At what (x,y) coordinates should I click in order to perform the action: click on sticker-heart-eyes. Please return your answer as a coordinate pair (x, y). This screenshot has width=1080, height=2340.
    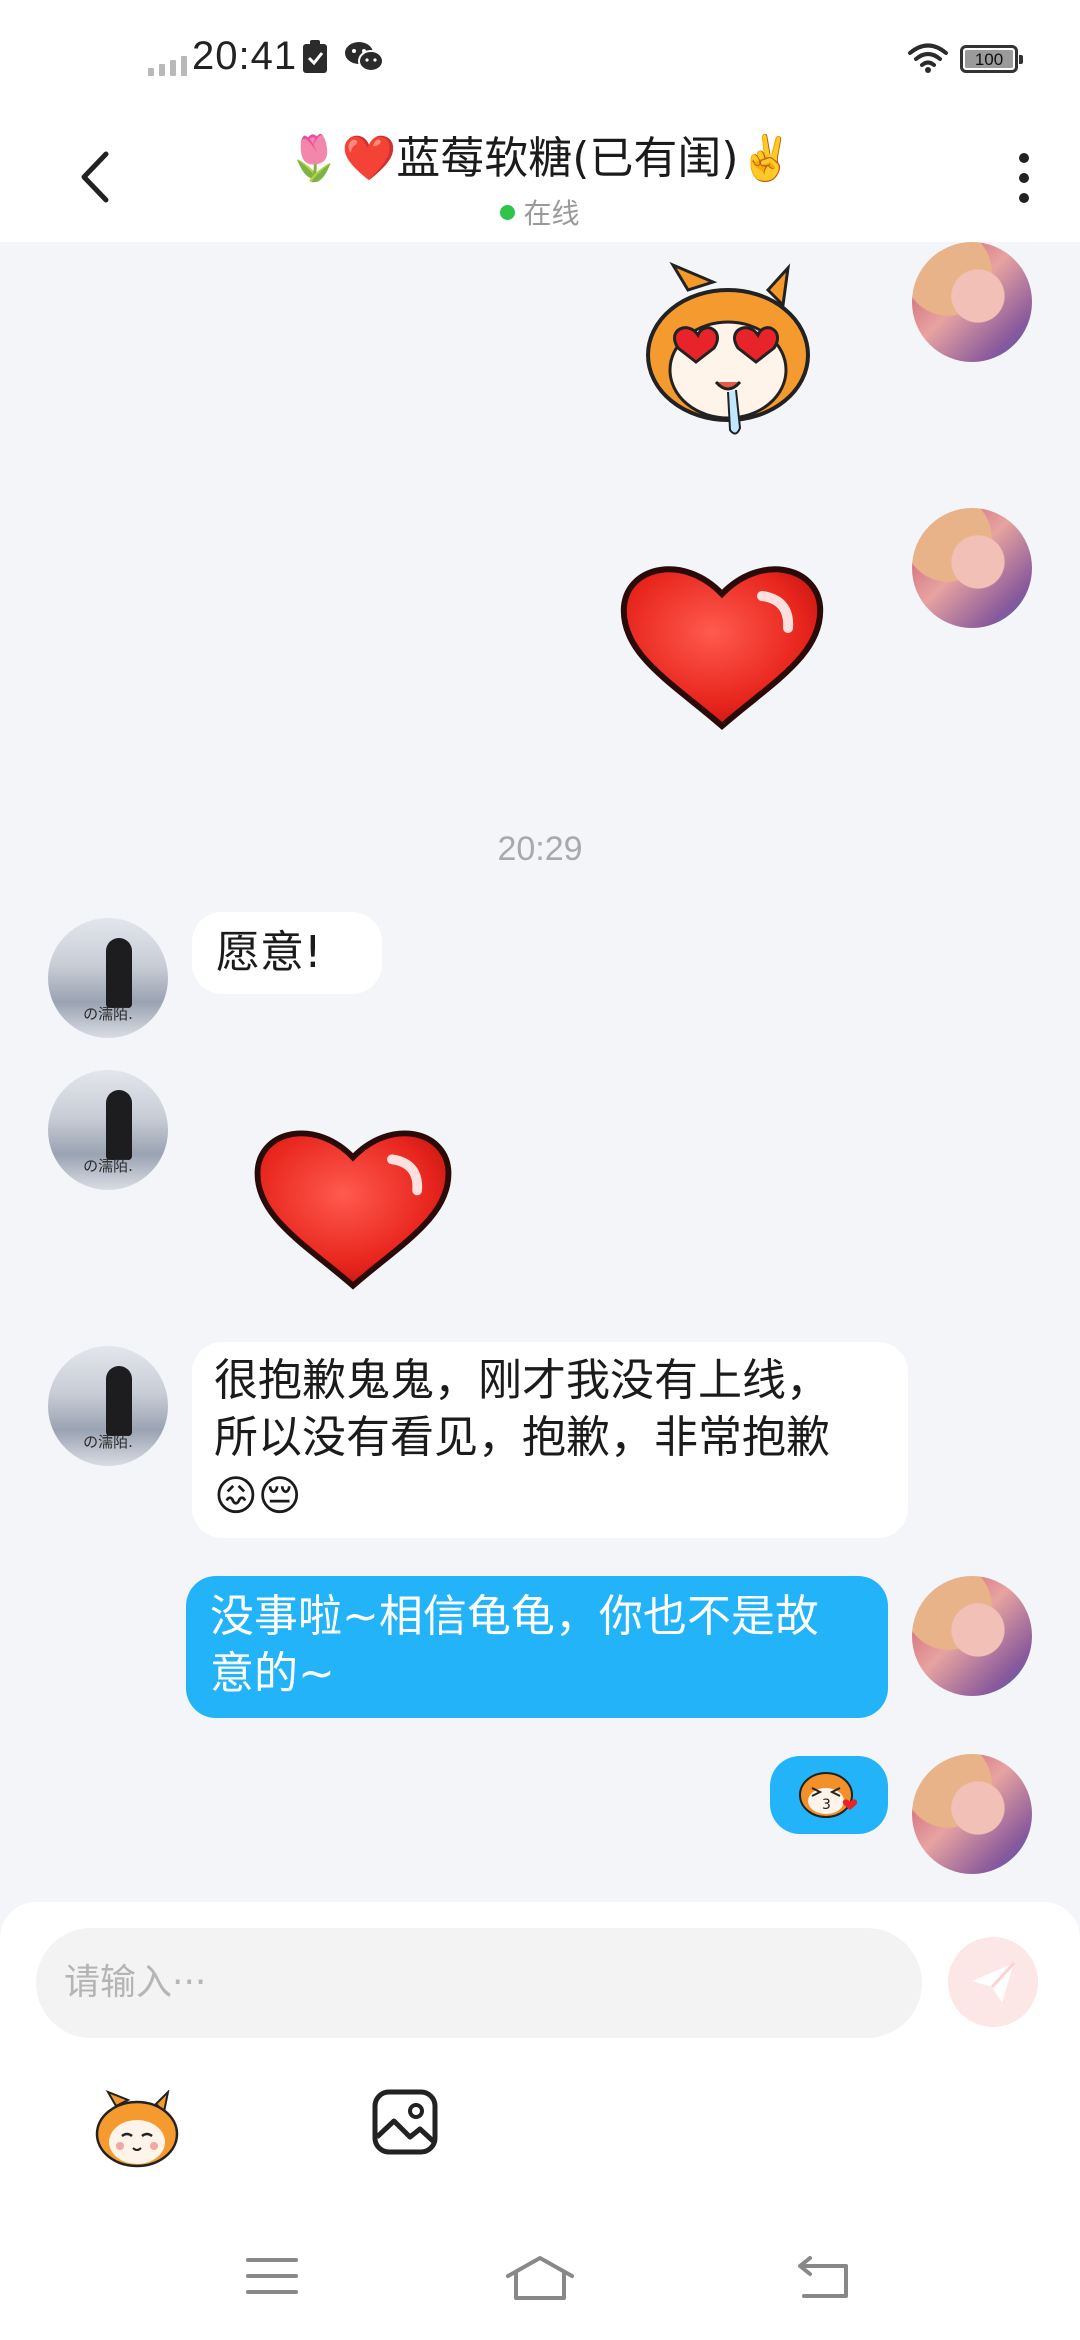
    Looking at the image, I should click on (728, 357).